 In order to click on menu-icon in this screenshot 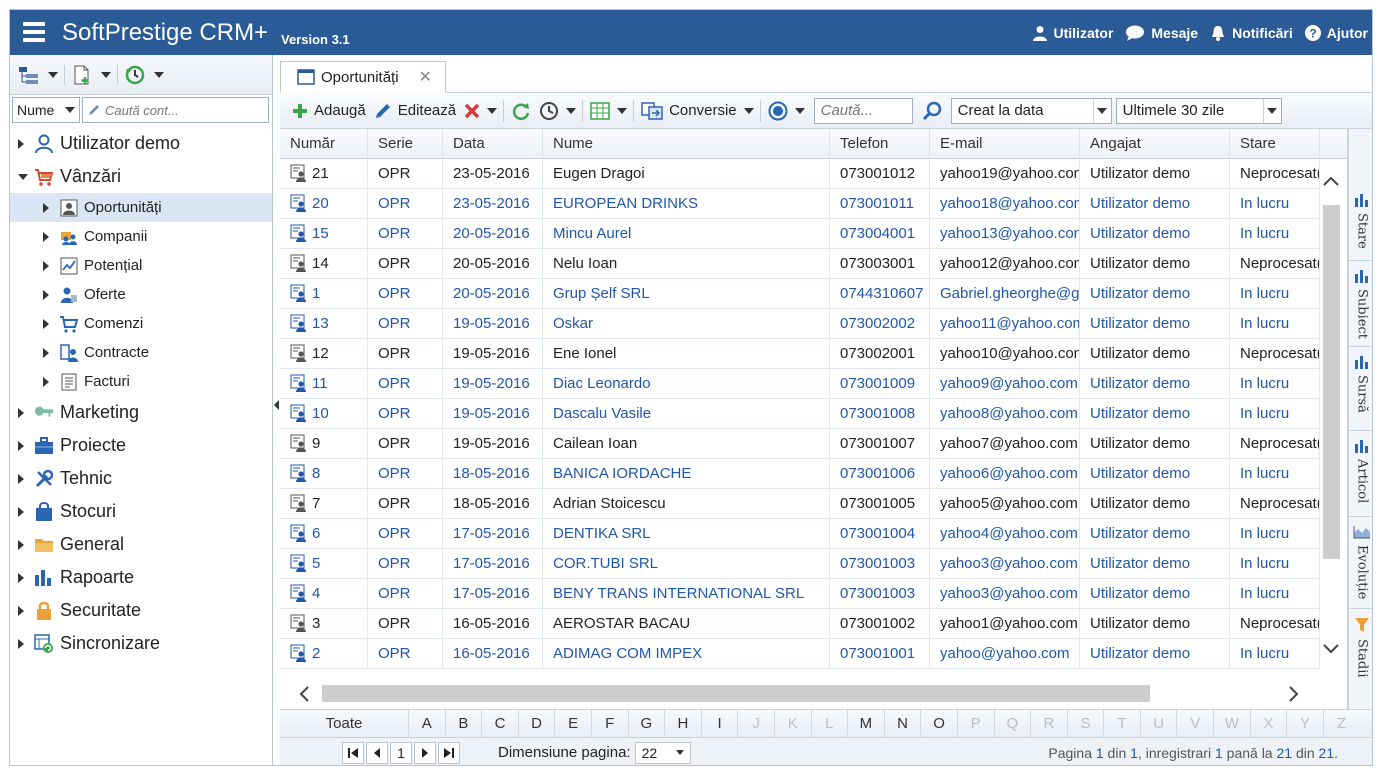, I will do `click(34, 32)`.